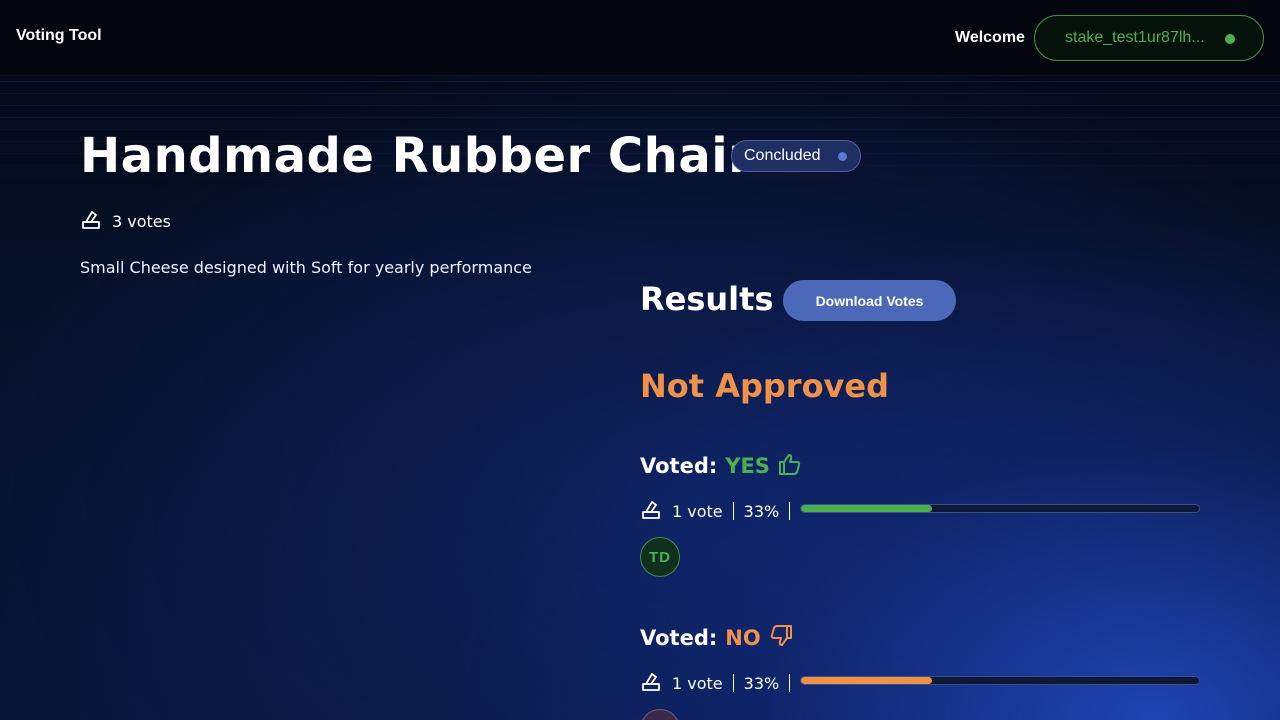 Image resolution: width=1280 pixels, height=720 pixels. Describe the element at coordinates (59, 36) in the screenshot. I see `app-brand: Voting Tool` at that location.